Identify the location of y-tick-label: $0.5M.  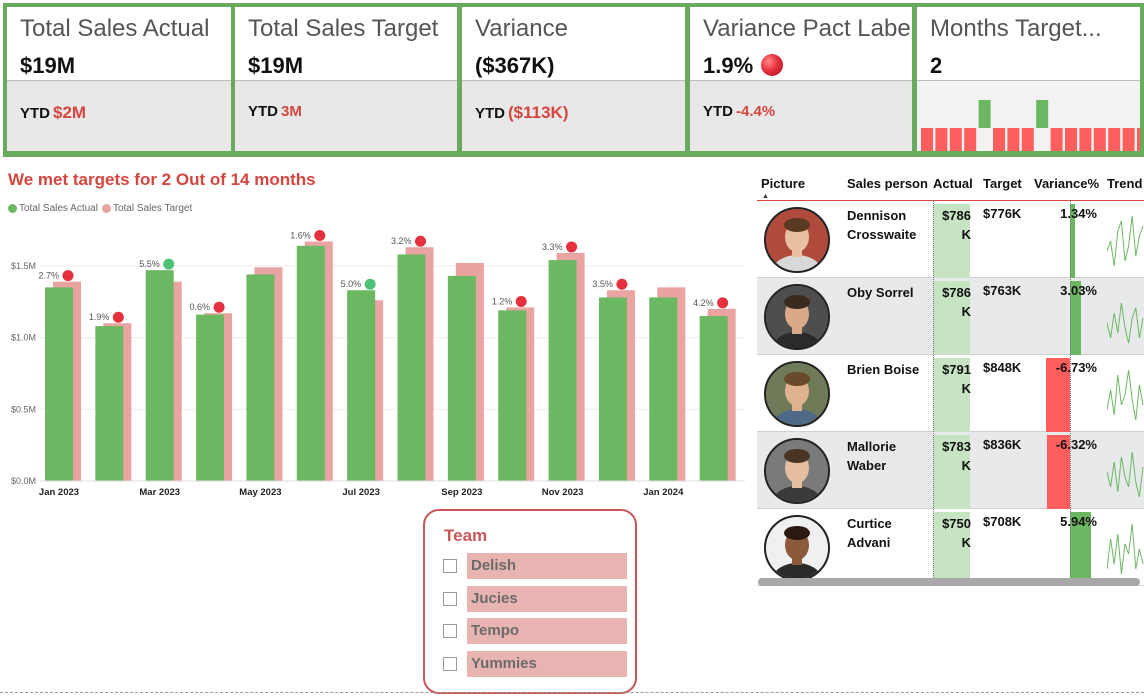
(23, 409).